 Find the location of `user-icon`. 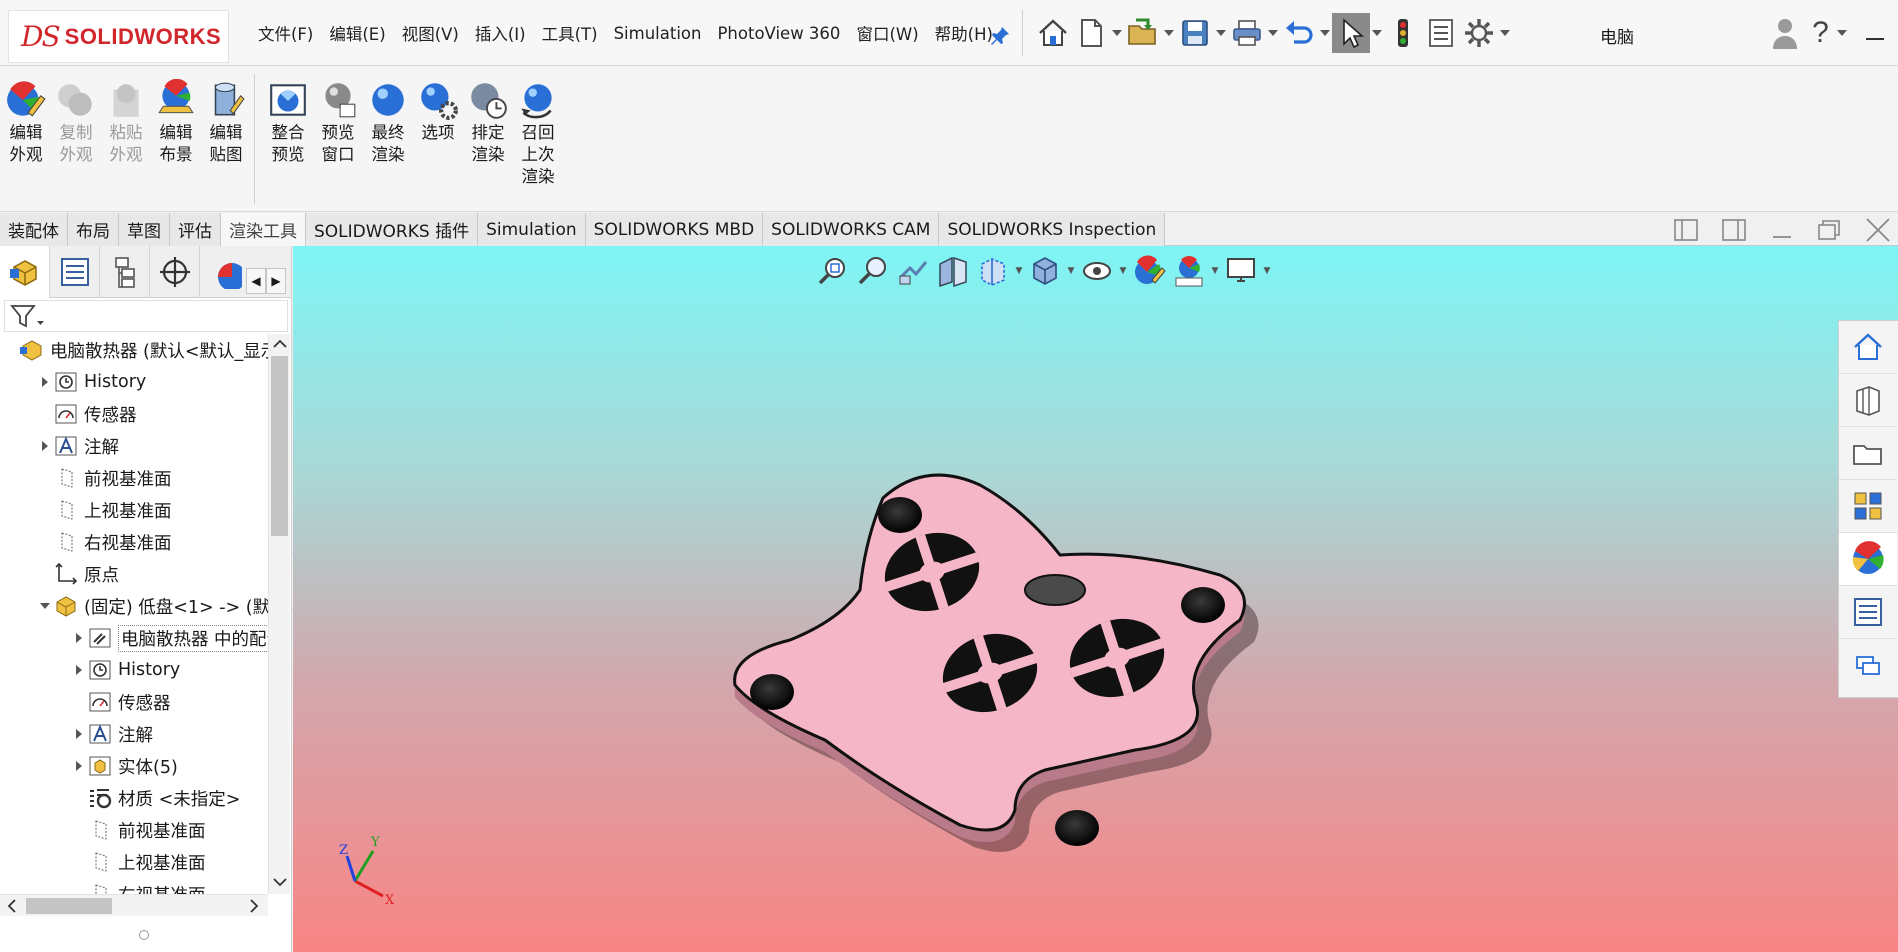

user-icon is located at coordinates (1784, 33).